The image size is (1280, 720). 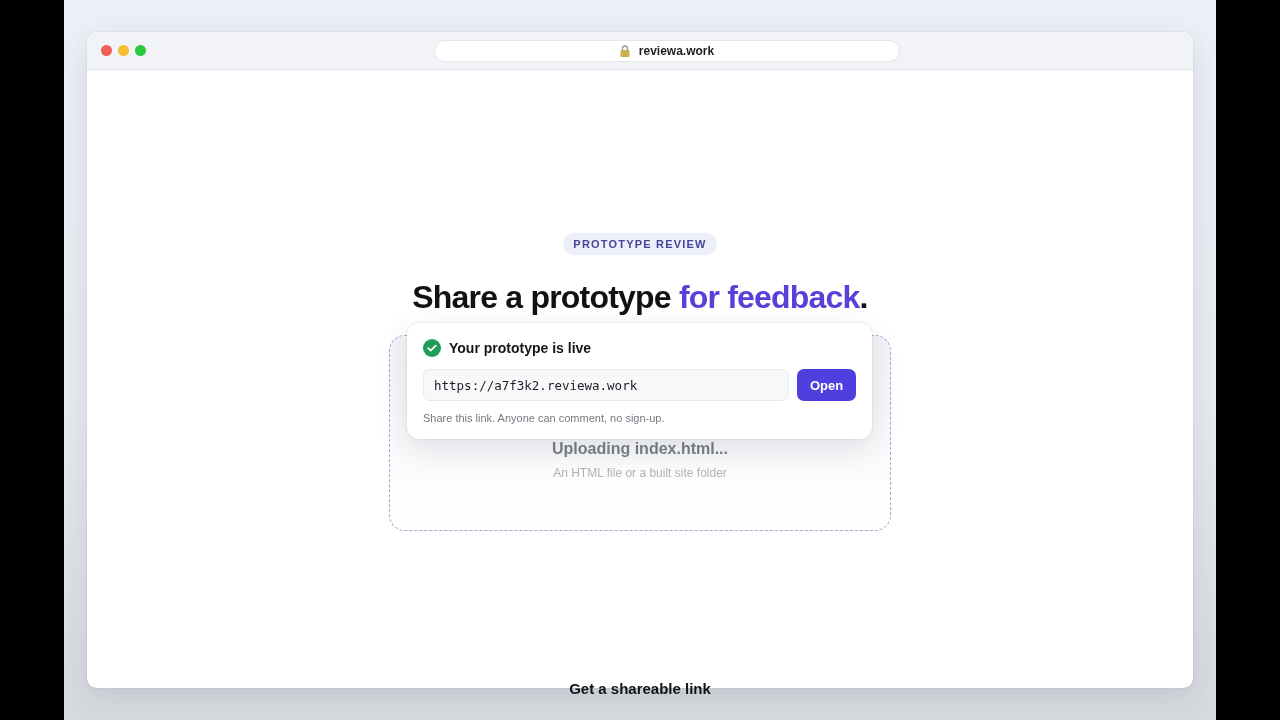 I want to click on upload-hint: An HTML file or a built site folder, so click(x=640, y=473).